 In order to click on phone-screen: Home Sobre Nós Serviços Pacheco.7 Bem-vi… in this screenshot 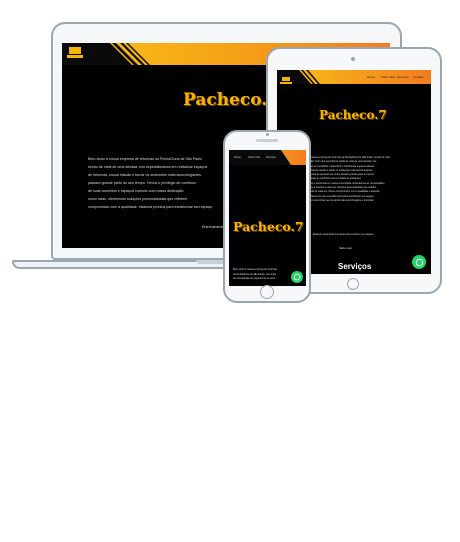, I will do `click(267, 218)`.